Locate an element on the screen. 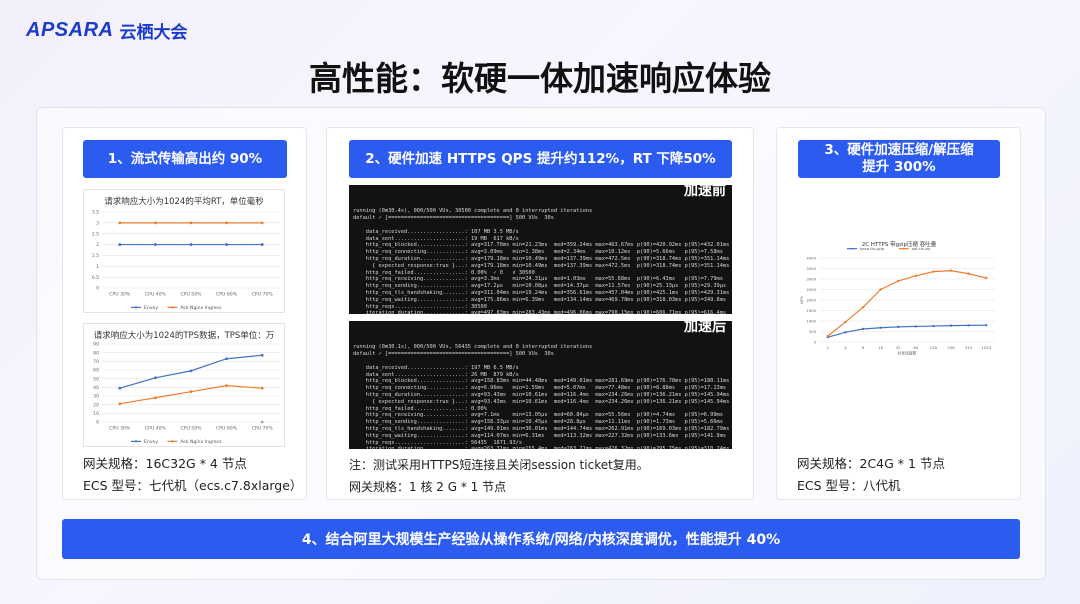  card-compression-spec-ecs: ECS 型号：八代机 is located at coordinates (849, 485).